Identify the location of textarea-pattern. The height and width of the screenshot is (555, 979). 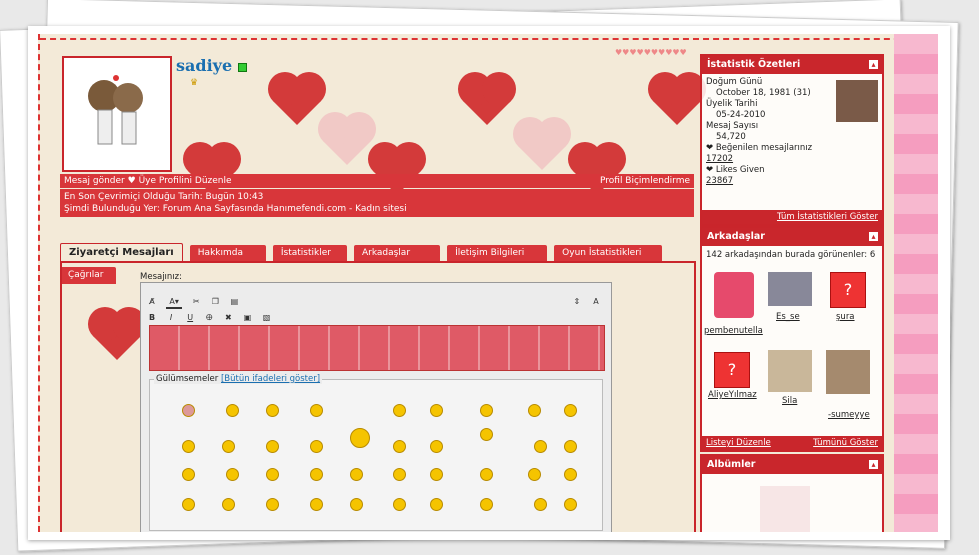
(377, 348).